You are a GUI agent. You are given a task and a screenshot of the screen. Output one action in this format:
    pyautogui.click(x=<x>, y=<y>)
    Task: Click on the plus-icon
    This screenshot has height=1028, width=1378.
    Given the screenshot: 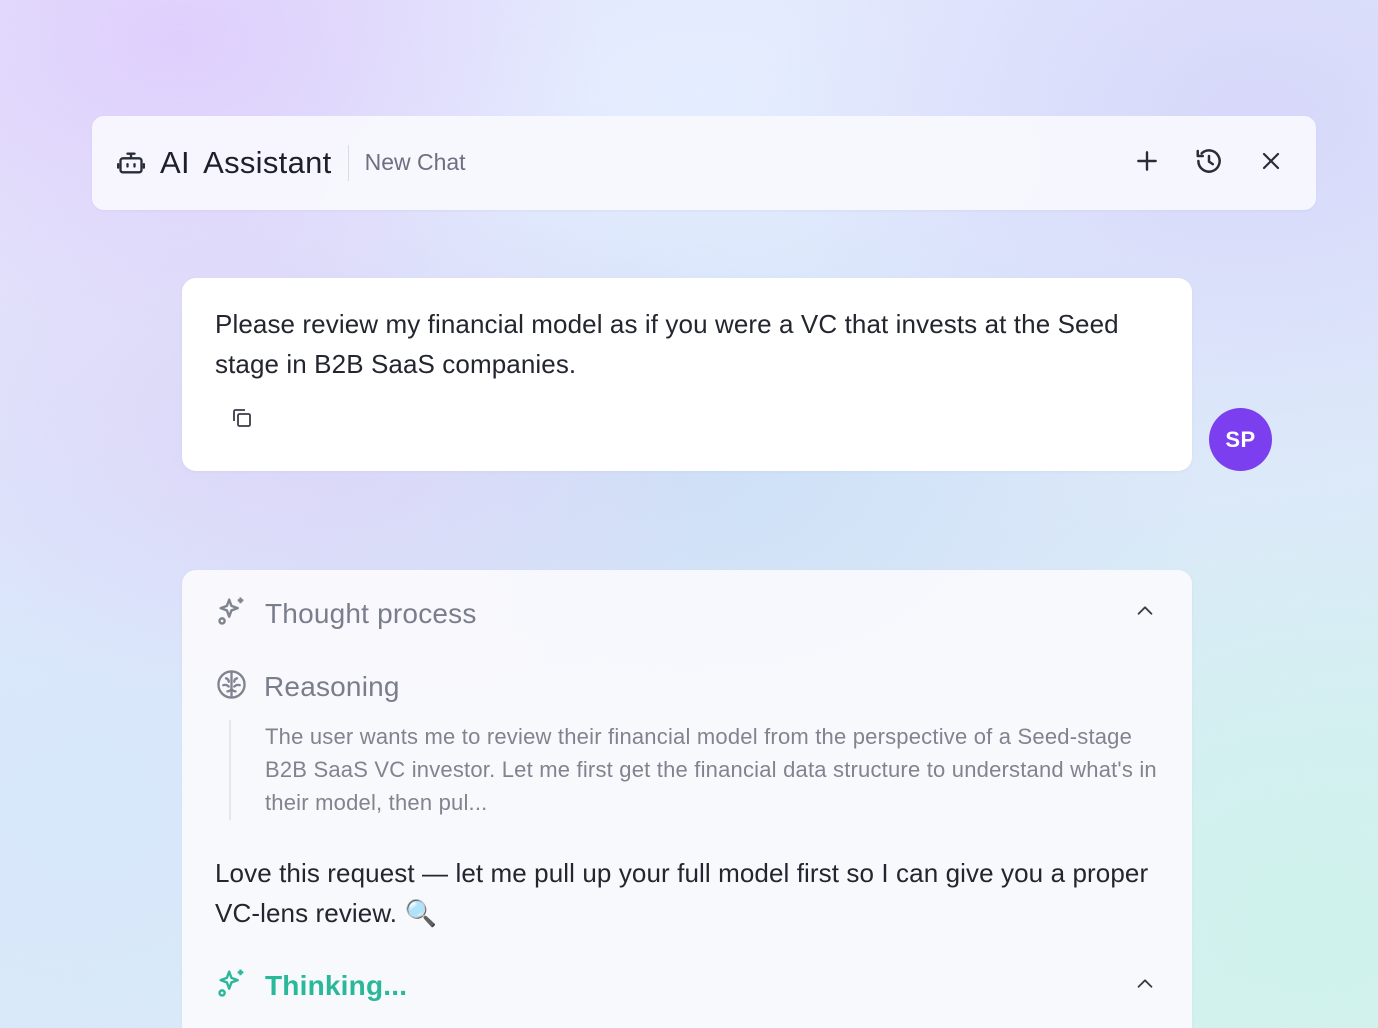 What is the action you would take?
    pyautogui.click(x=1147, y=163)
    